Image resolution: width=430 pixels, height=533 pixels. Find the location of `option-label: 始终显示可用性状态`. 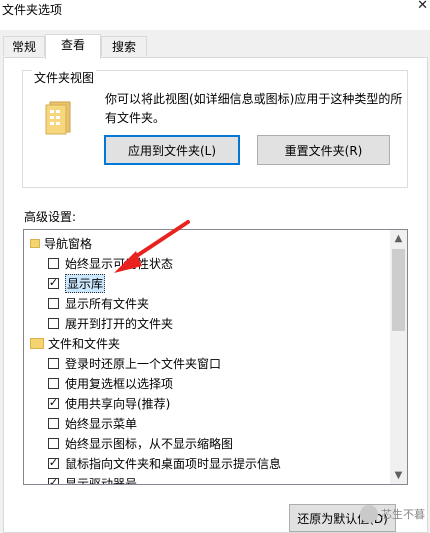

option-label: 始终显示可用性状态 is located at coordinates (119, 263).